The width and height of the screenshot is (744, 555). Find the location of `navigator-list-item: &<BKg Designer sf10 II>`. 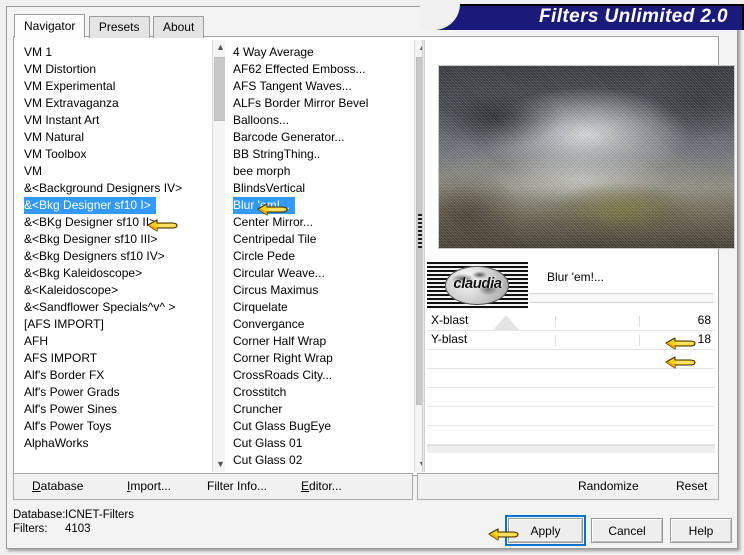

navigator-list-item: &<BKg Designer sf10 II> is located at coordinates (114, 222).